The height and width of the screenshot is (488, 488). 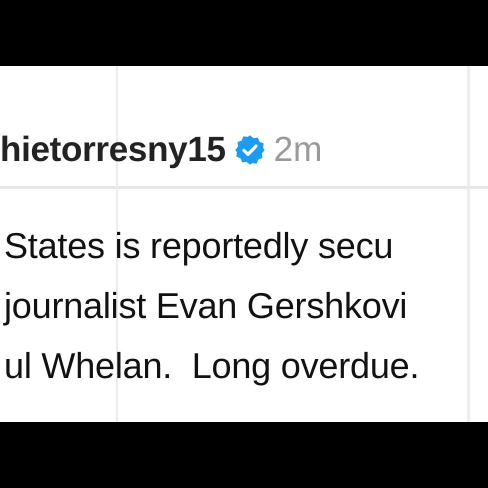 What do you see at coordinates (298, 150) in the screenshot?
I see `post-time: 2m` at bounding box center [298, 150].